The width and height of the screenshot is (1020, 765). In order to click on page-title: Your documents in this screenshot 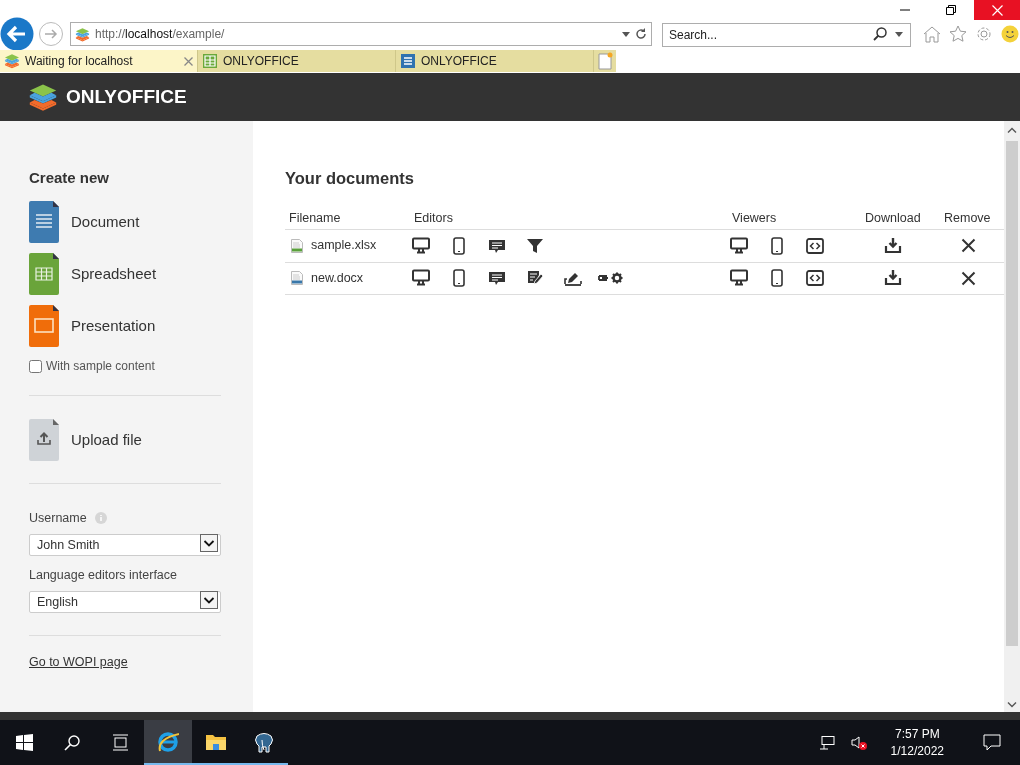, I will do `click(350, 179)`.